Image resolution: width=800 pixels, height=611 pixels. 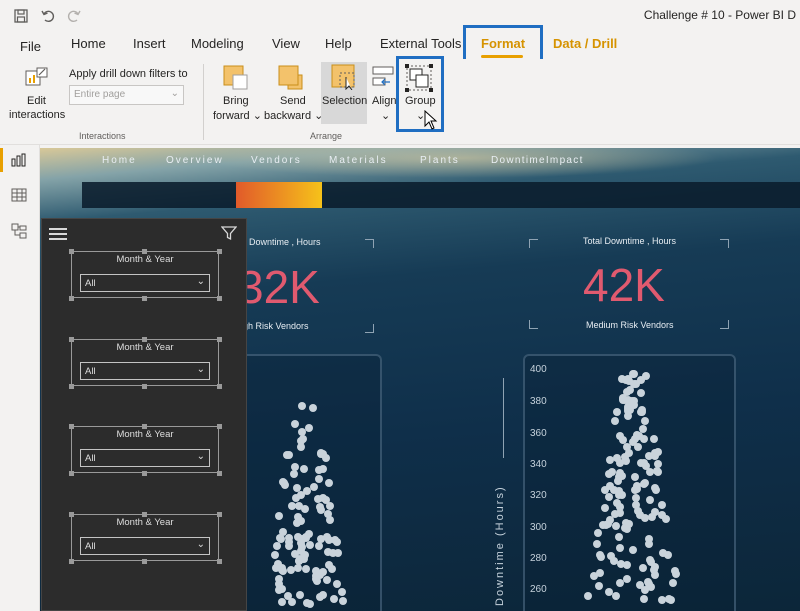 What do you see at coordinates (538, 401) in the screenshot?
I see `y-tick: 380` at bounding box center [538, 401].